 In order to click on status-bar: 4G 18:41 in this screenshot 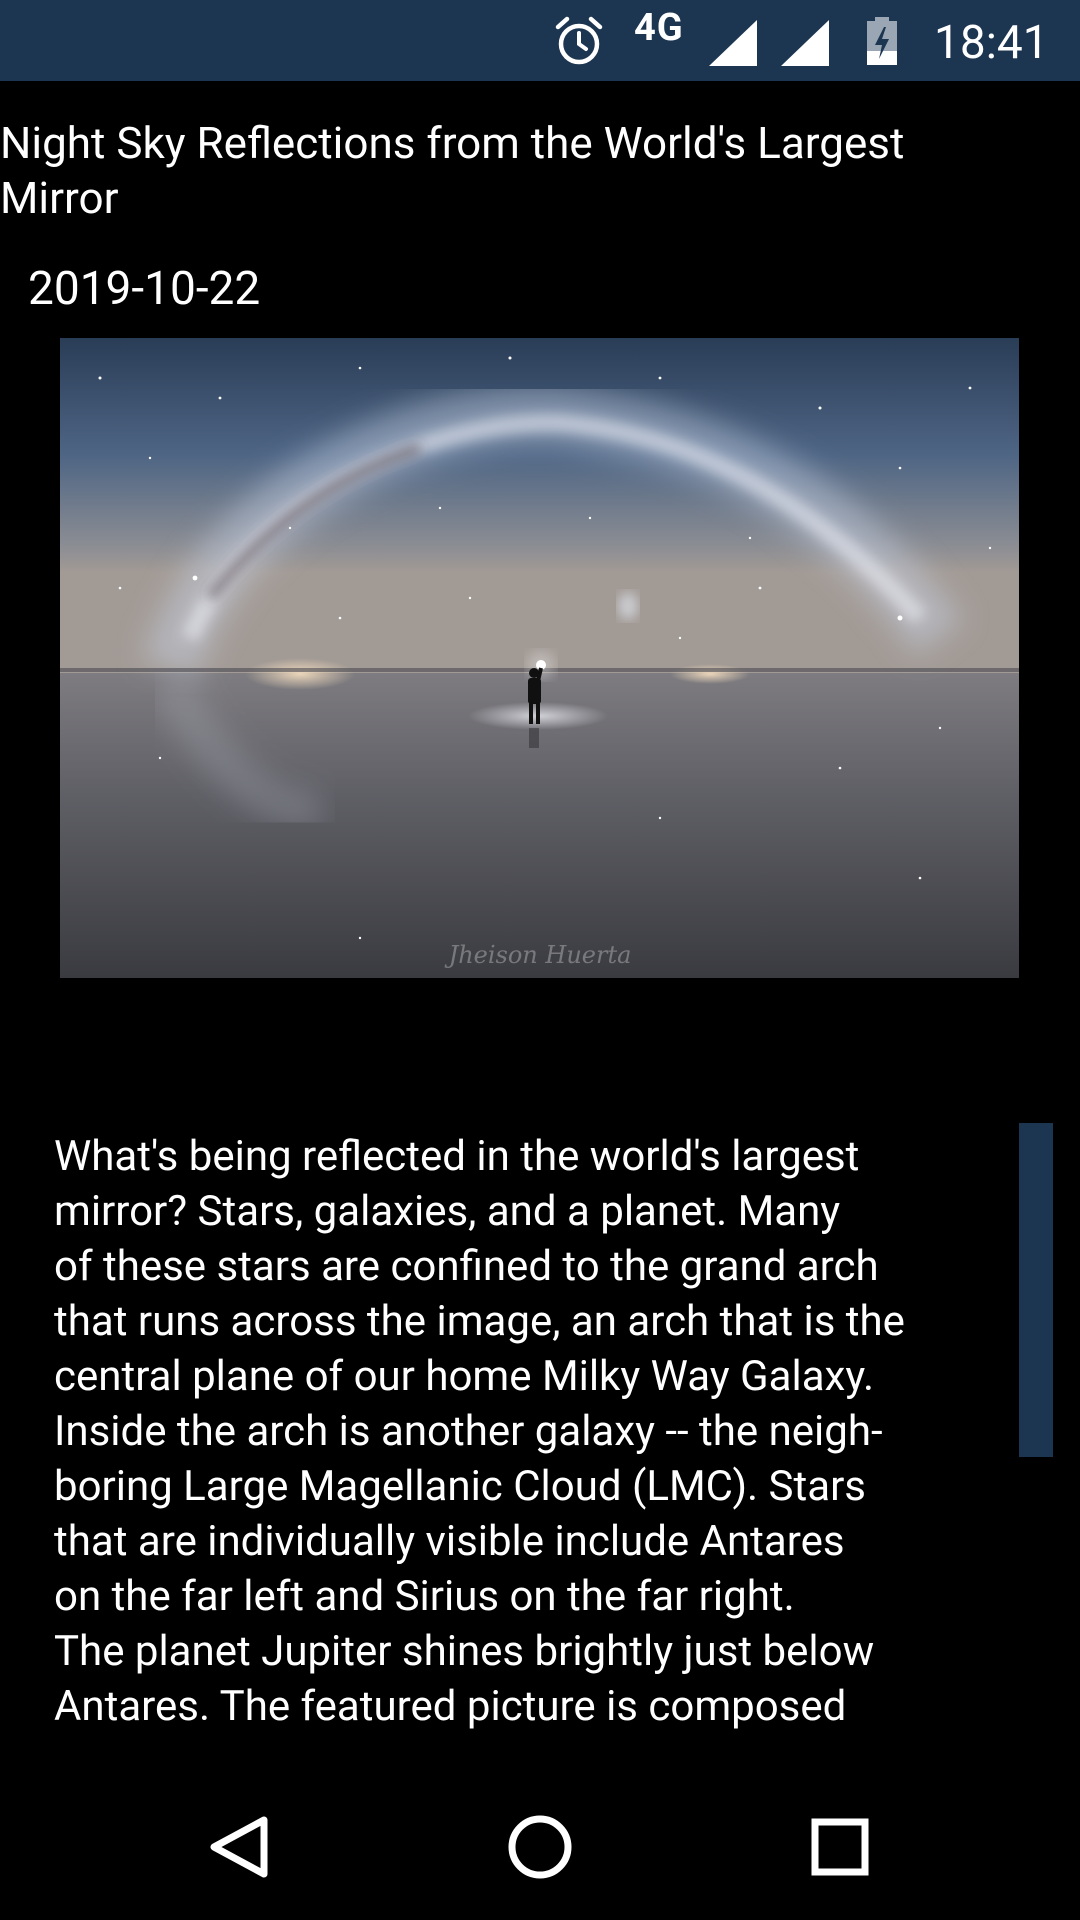, I will do `click(540, 40)`.